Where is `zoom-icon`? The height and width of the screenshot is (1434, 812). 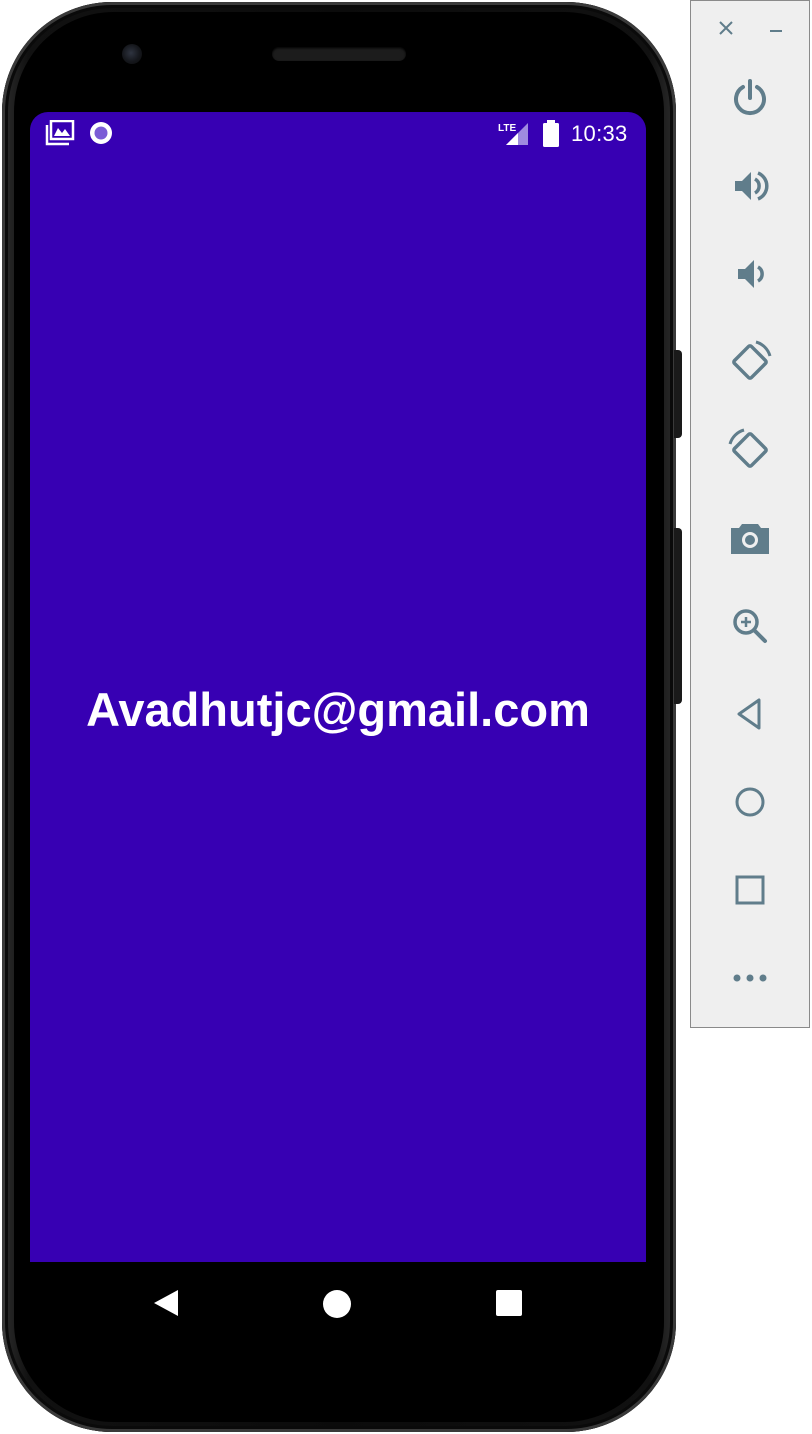 zoom-icon is located at coordinates (750, 626).